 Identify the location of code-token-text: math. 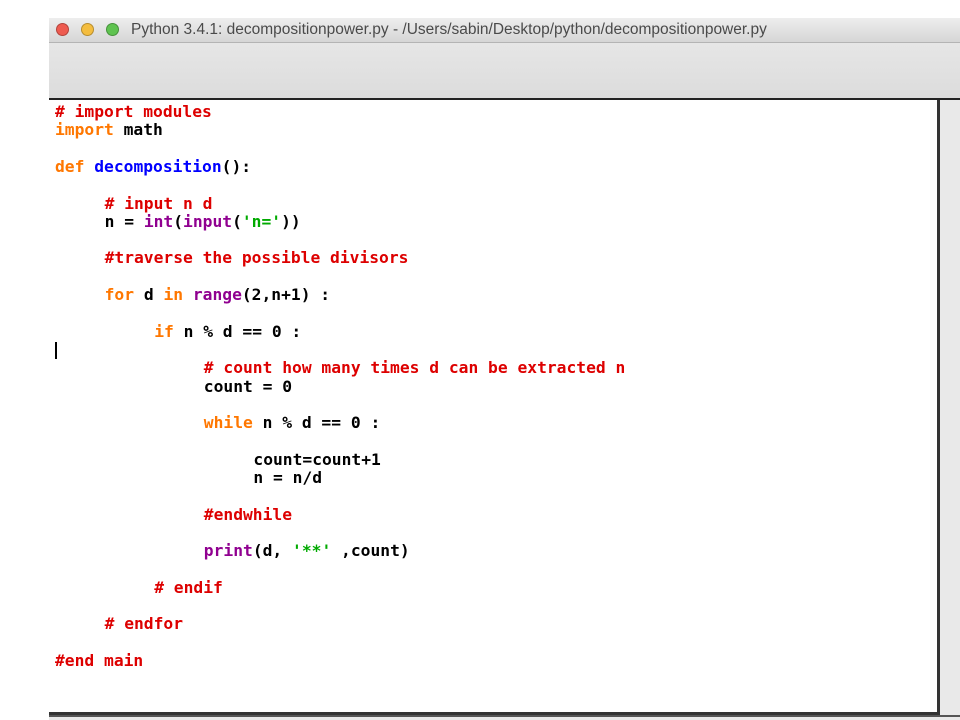
(138, 130).